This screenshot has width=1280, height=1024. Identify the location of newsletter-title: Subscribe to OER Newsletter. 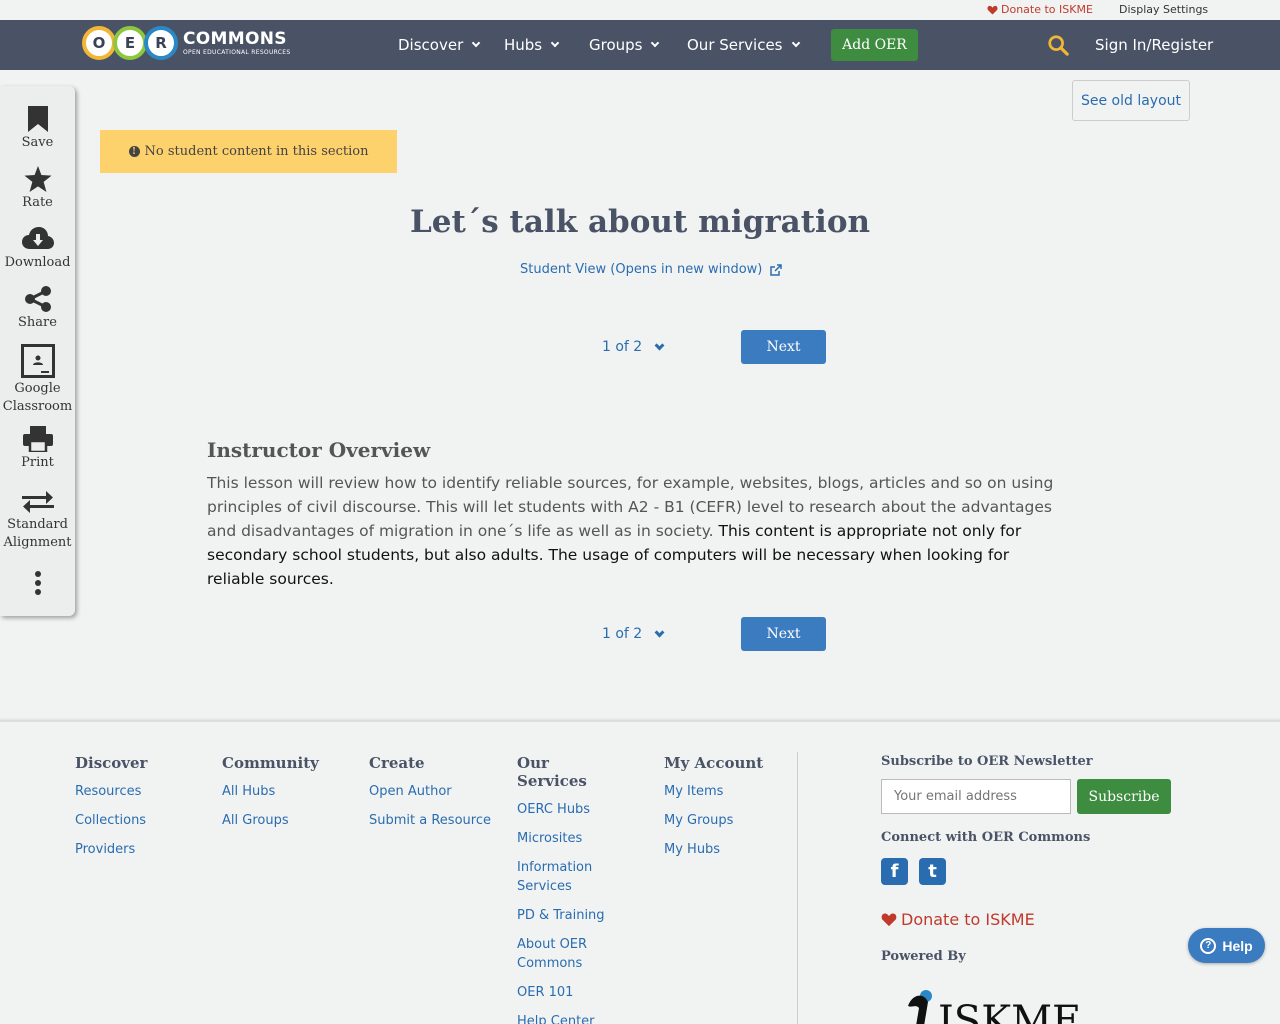
(987, 761).